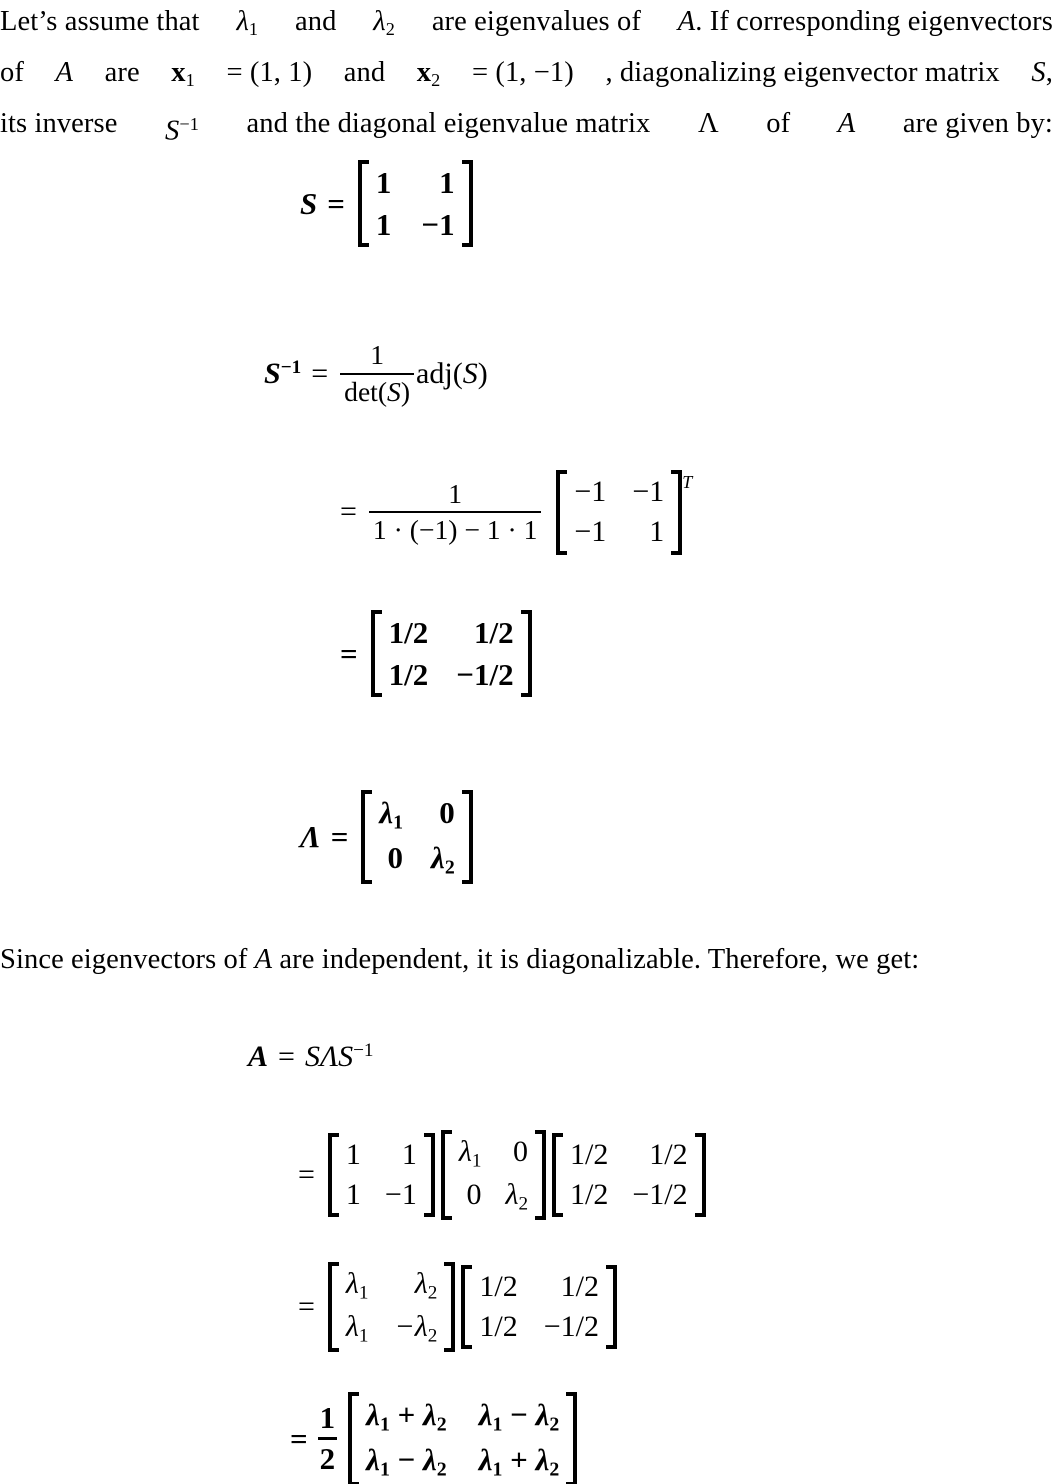  Describe the element at coordinates (448, 124) in the screenshot. I see `intro-line3-b: and the diagonal eigenvalue matrix` at that location.